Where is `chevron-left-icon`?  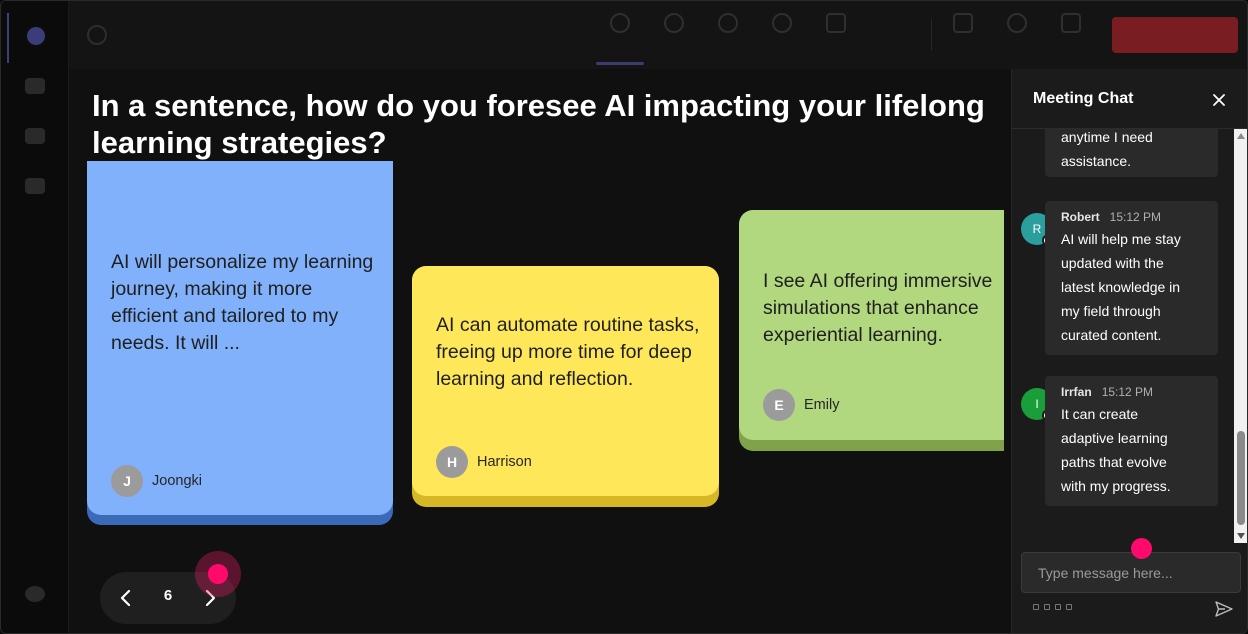 chevron-left-icon is located at coordinates (125, 598).